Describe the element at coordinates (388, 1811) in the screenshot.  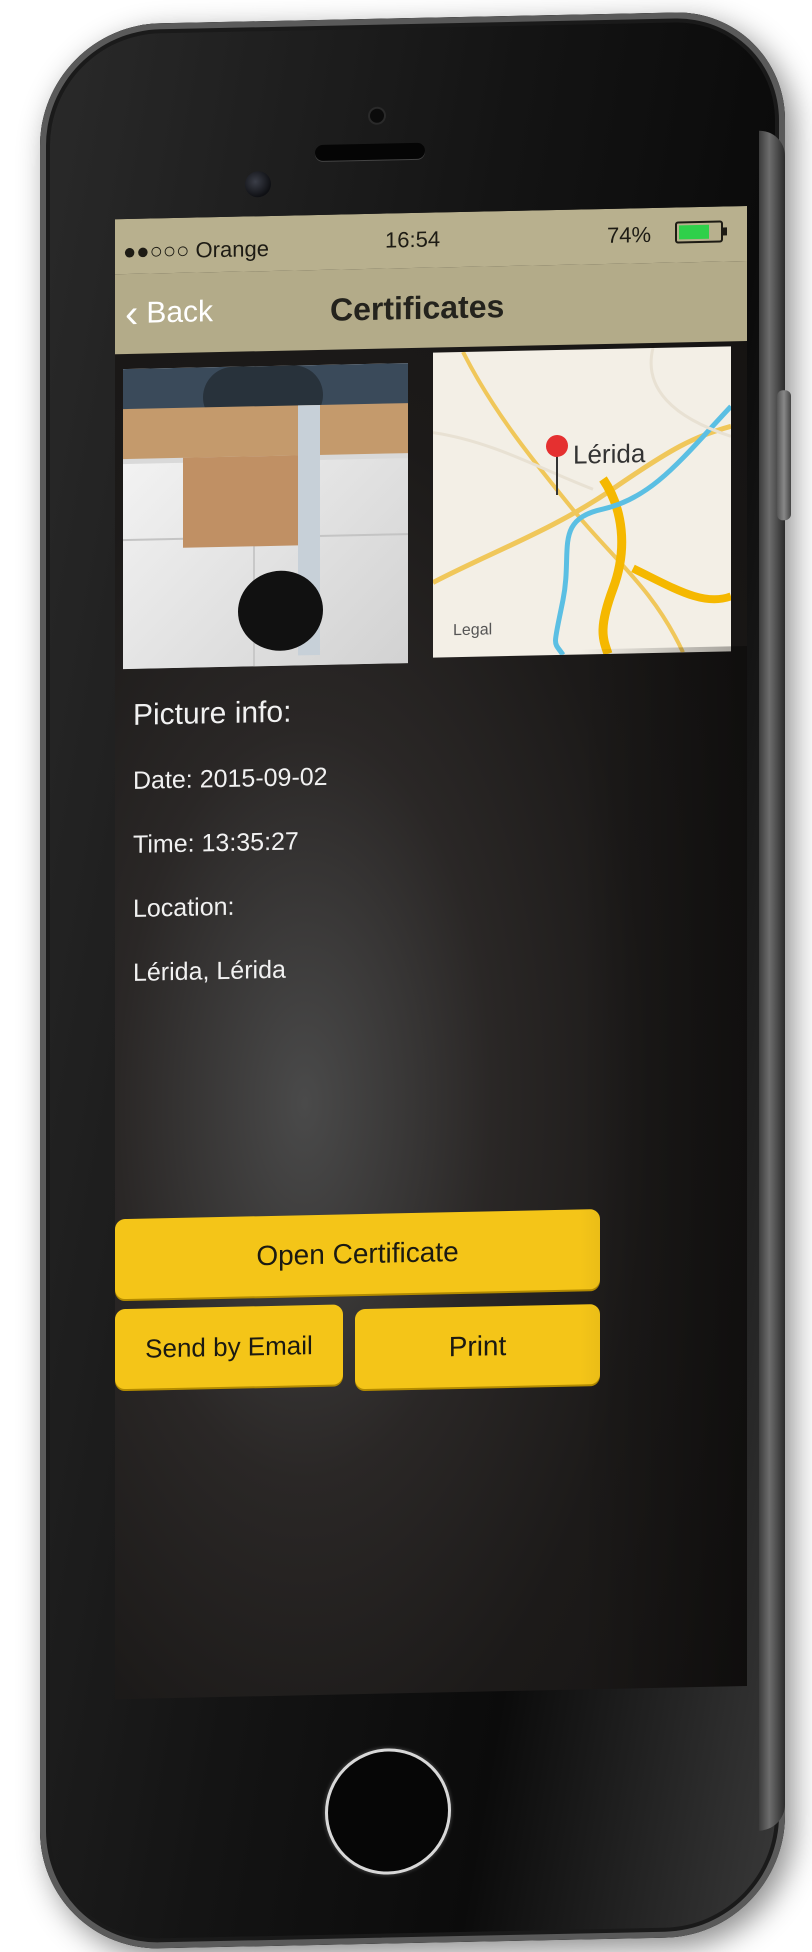
I see `home-button` at that location.